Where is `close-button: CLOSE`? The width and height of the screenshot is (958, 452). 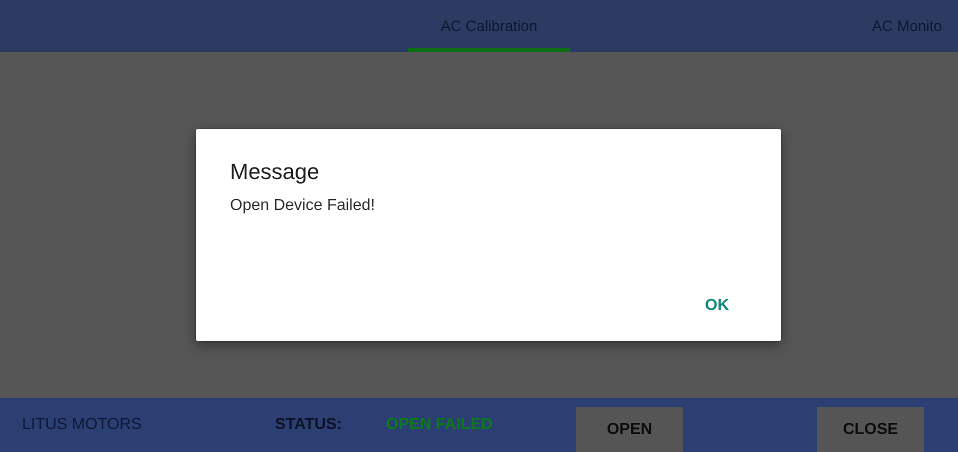 close-button: CLOSE is located at coordinates (870, 429).